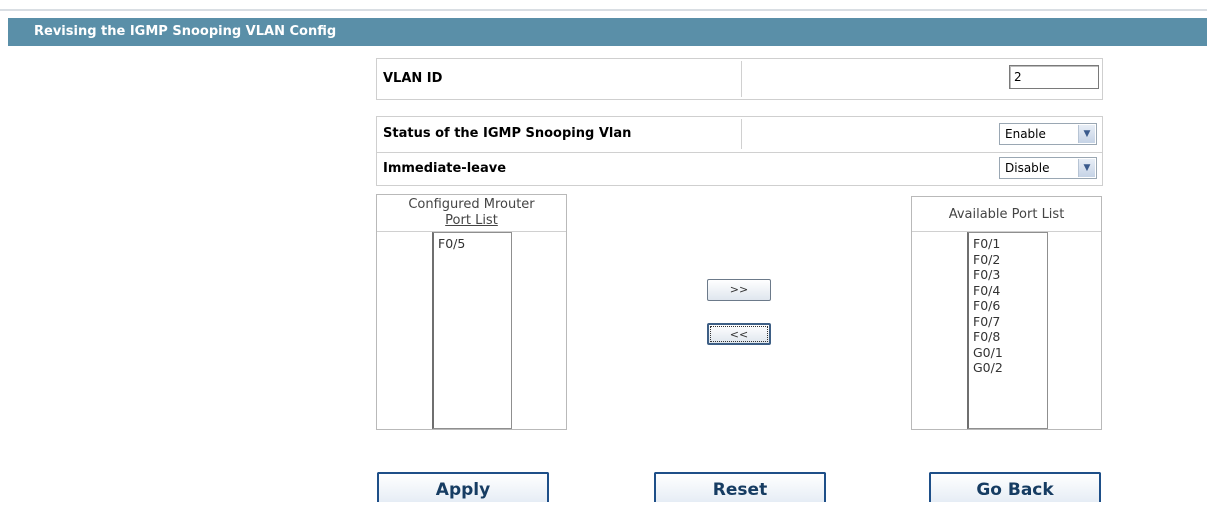 The width and height of the screenshot is (1207, 506). Describe the element at coordinates (1008, 337) in the screenshot. I see `port-list-item: F0/8` at that location.